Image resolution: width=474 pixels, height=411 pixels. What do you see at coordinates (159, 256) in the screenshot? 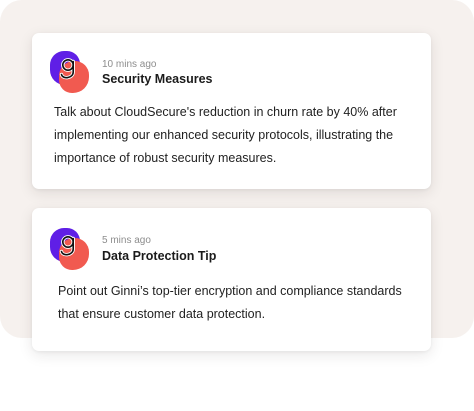
I see `notification-title: Data Protection Tip` at bounding box center [159, 256].